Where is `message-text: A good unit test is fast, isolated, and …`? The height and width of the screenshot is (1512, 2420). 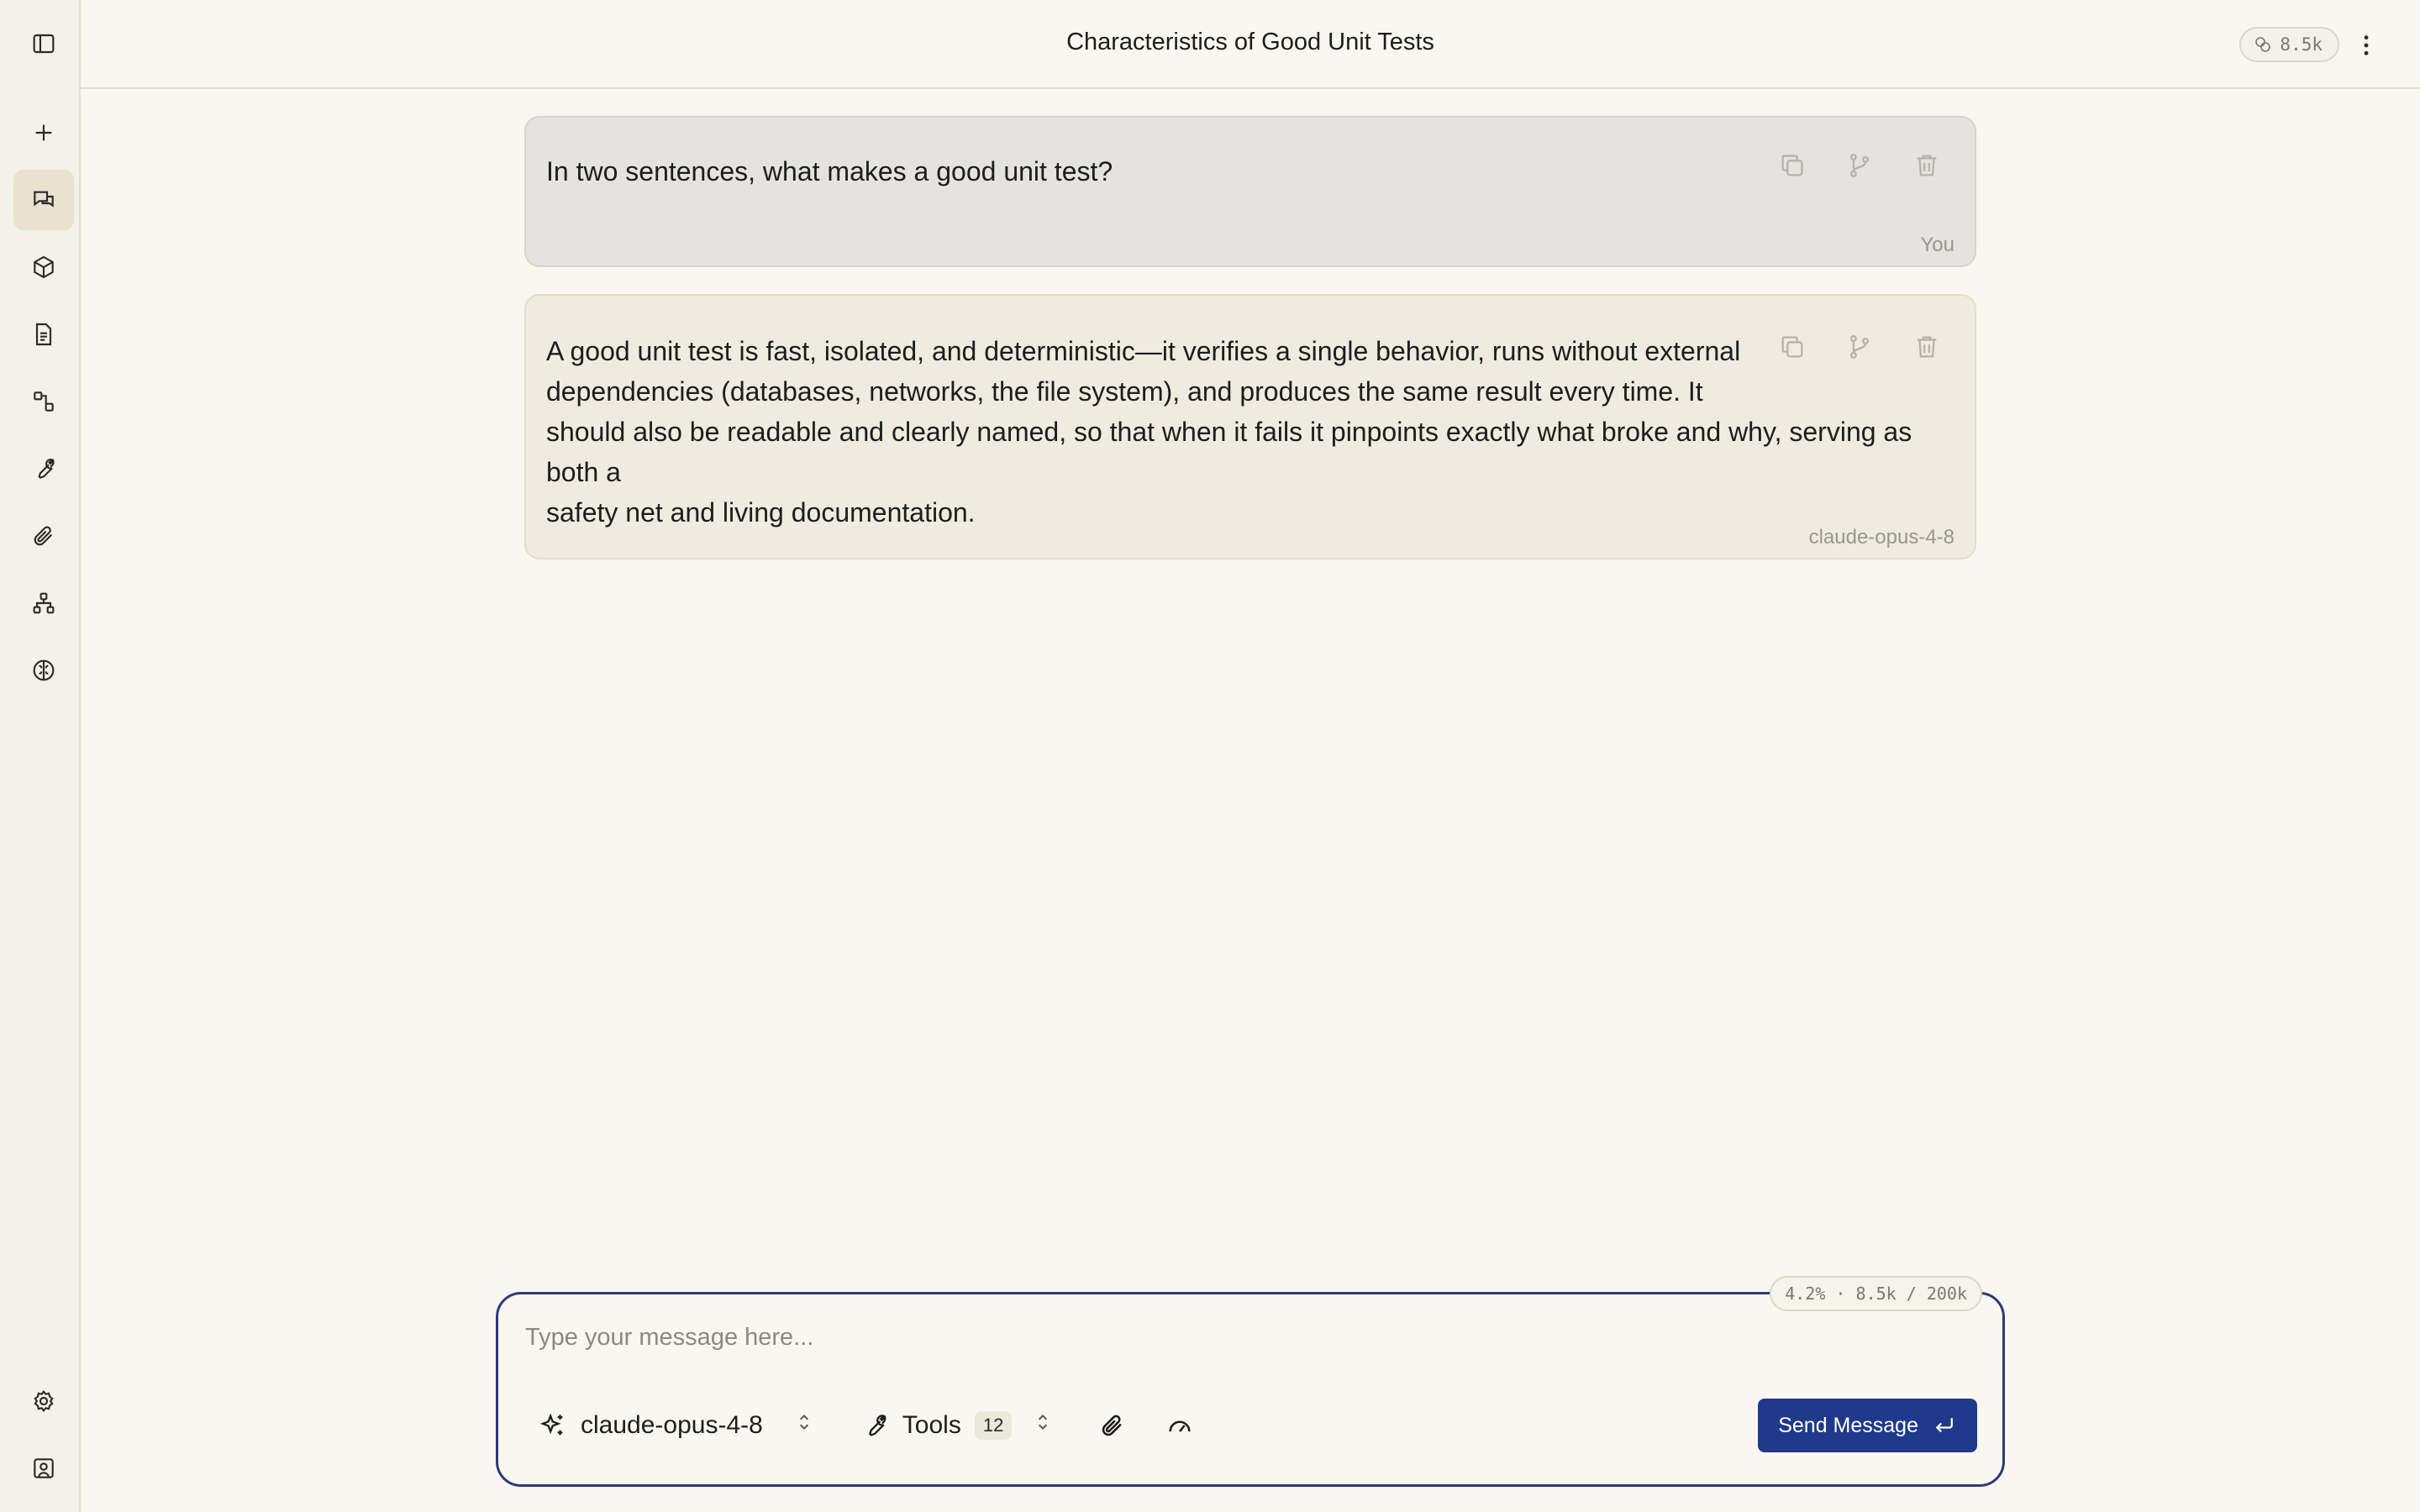 message-text: A good unit test is fast, isolated, and … is located at coordinates (1250, 432).